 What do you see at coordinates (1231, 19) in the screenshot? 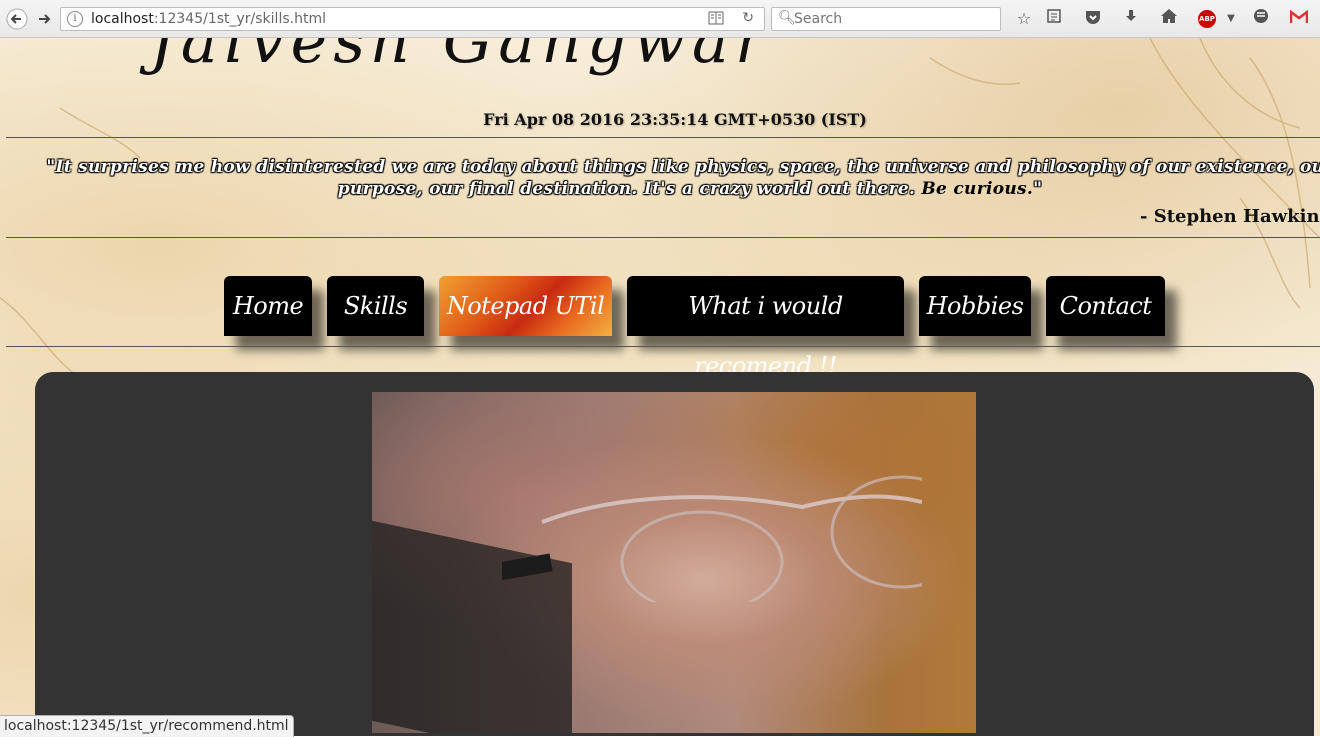
I see `chevron-down-icon: ▼` at bounding box center [1231, 19].